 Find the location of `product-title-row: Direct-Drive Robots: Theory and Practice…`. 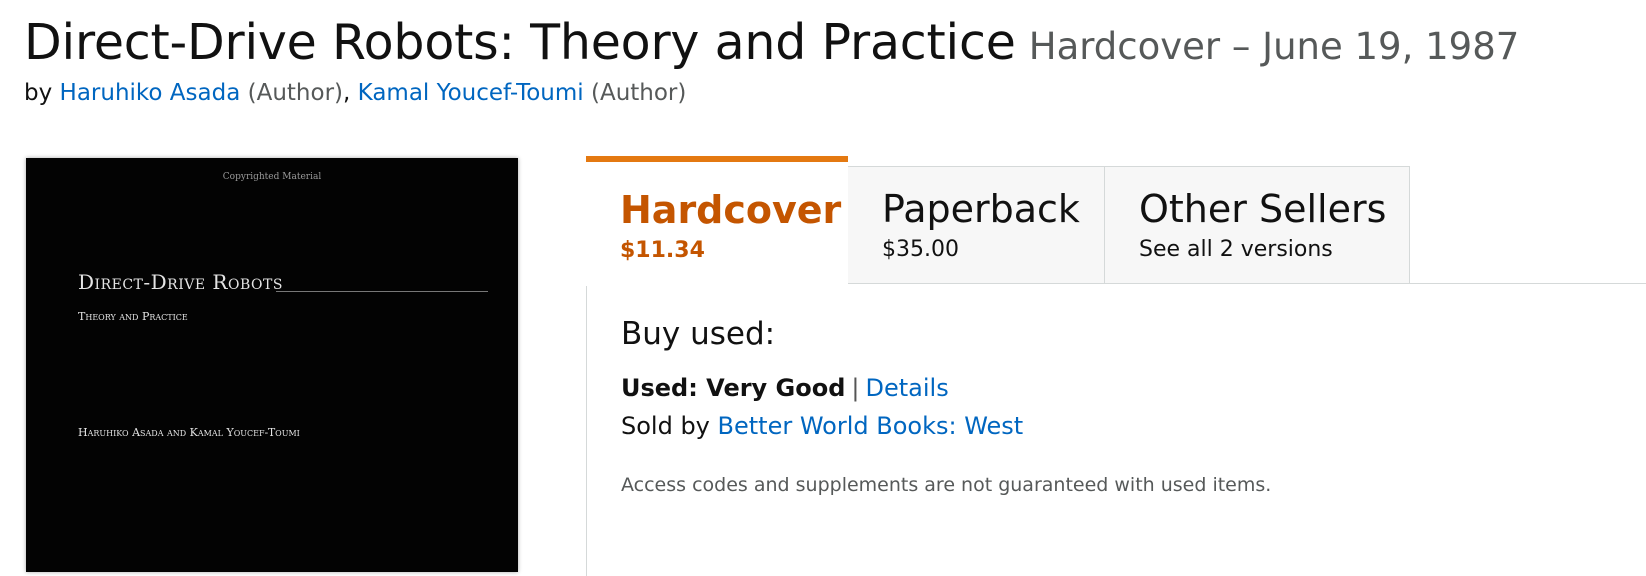

product-title-row: Direct-Drive Robots: Theory and Practice… is located at coordinates (771, 42).